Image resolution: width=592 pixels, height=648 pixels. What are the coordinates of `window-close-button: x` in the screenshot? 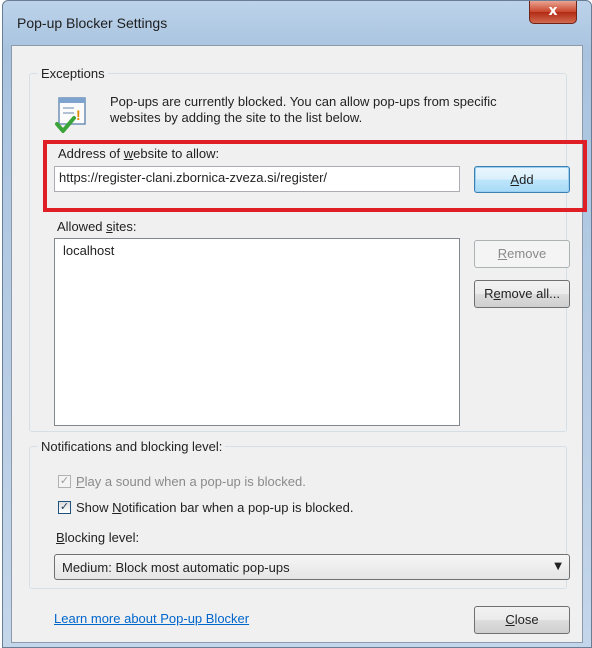 It's located at (553, 12).